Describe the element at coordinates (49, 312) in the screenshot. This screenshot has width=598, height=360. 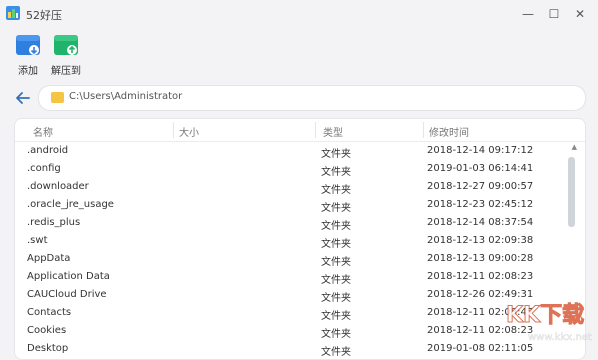
I see `file-name-cell: Contacts` at that location.